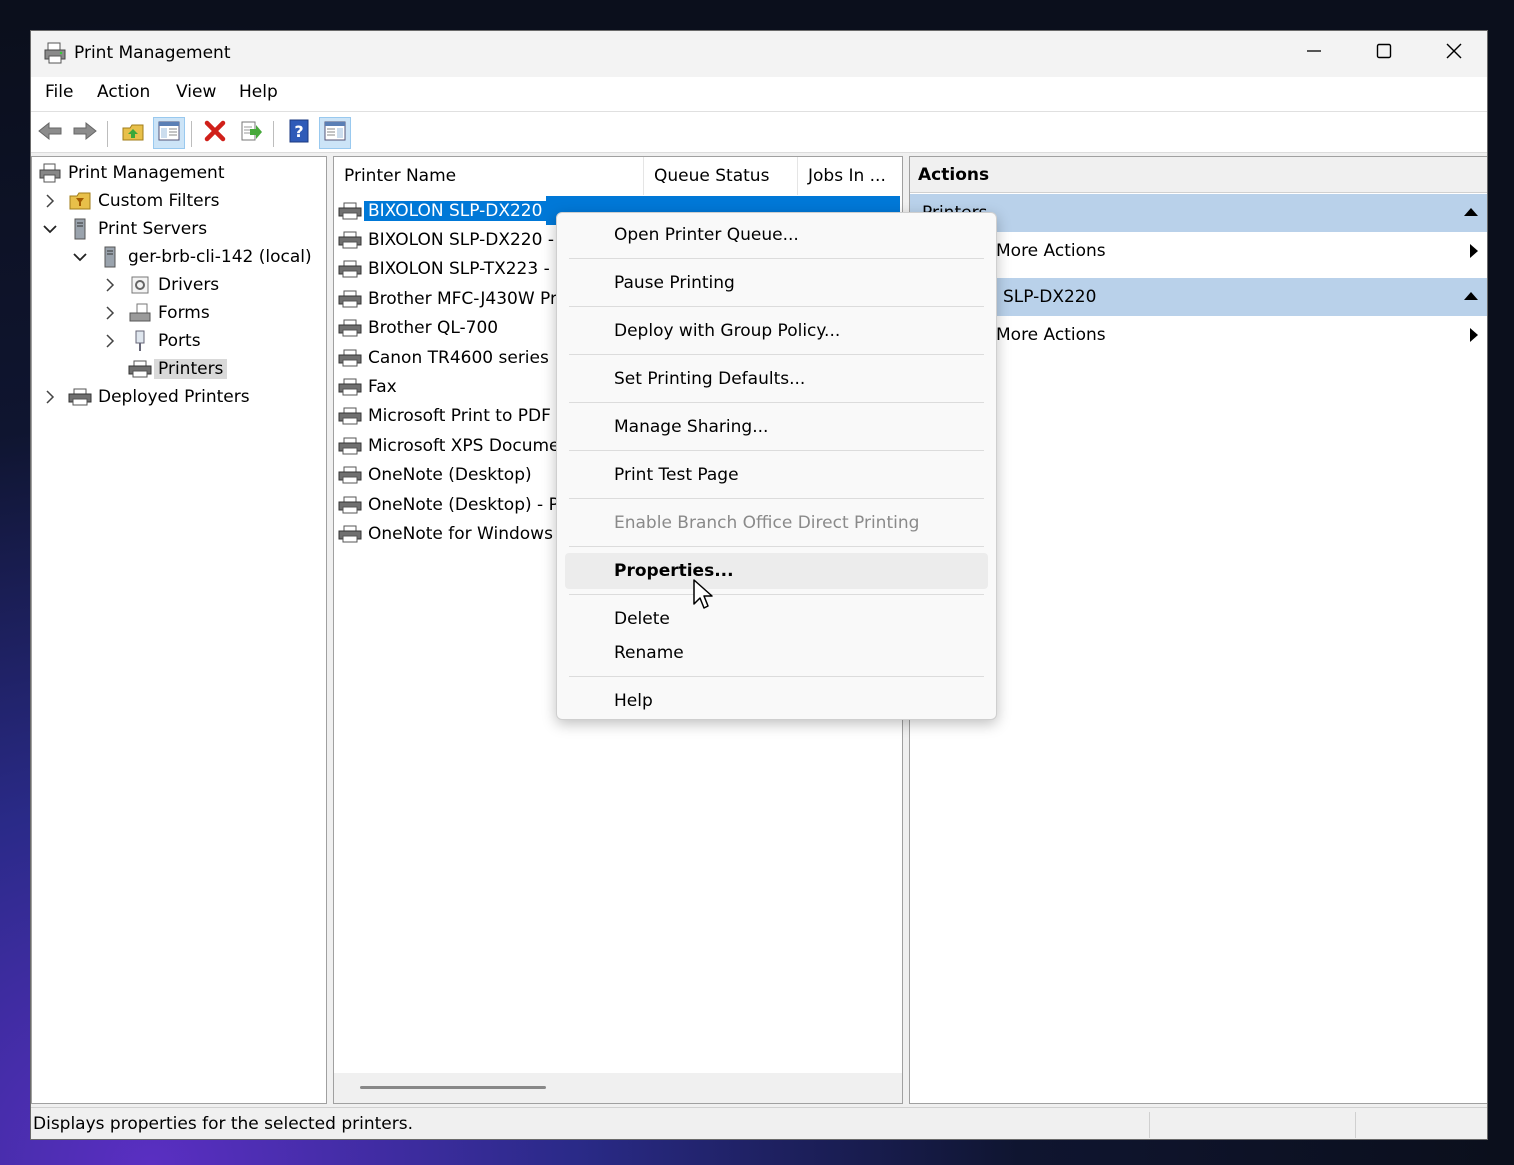 Image resolution: width=1514 pixels, height=1165 pixels. I want to click on printer-row: OneNote (Desktop), so click(435, 475).